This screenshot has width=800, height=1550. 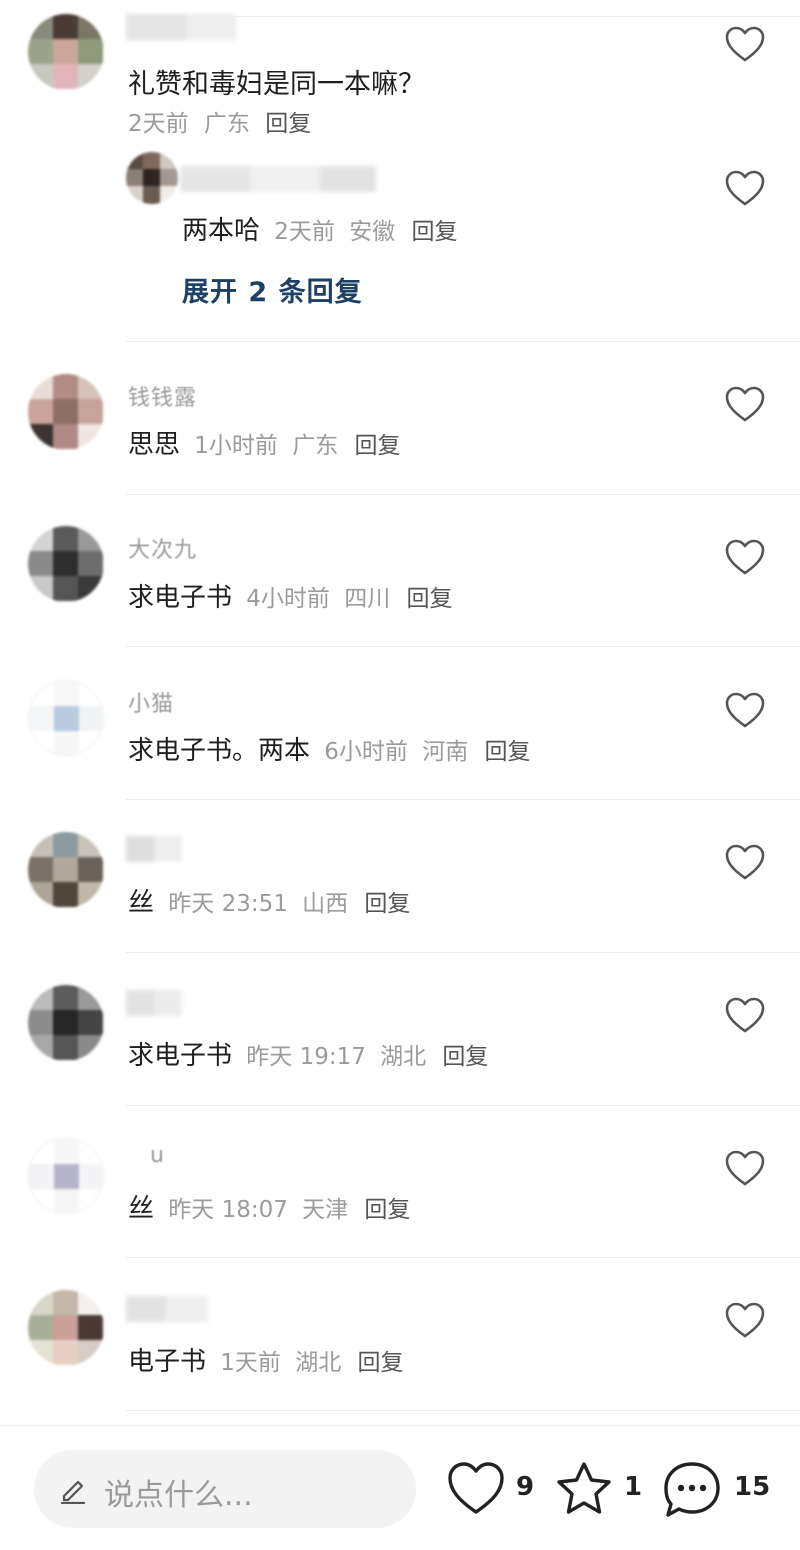 What do you see at coordinates (325, 904) in the screenshot?
I see `comment-location: 山西` at bounding box center [325, 904].